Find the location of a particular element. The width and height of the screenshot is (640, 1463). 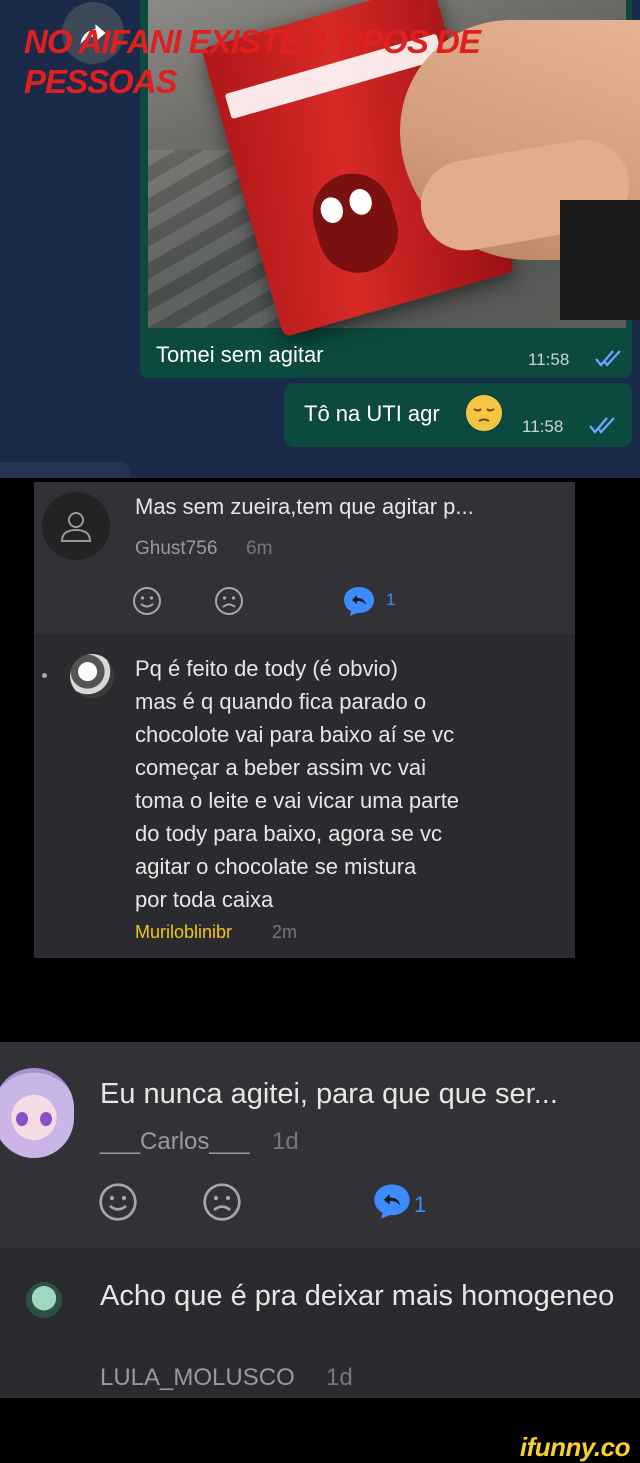

comment-username: ___Carlos___ is located at coordinates (174, 1142).